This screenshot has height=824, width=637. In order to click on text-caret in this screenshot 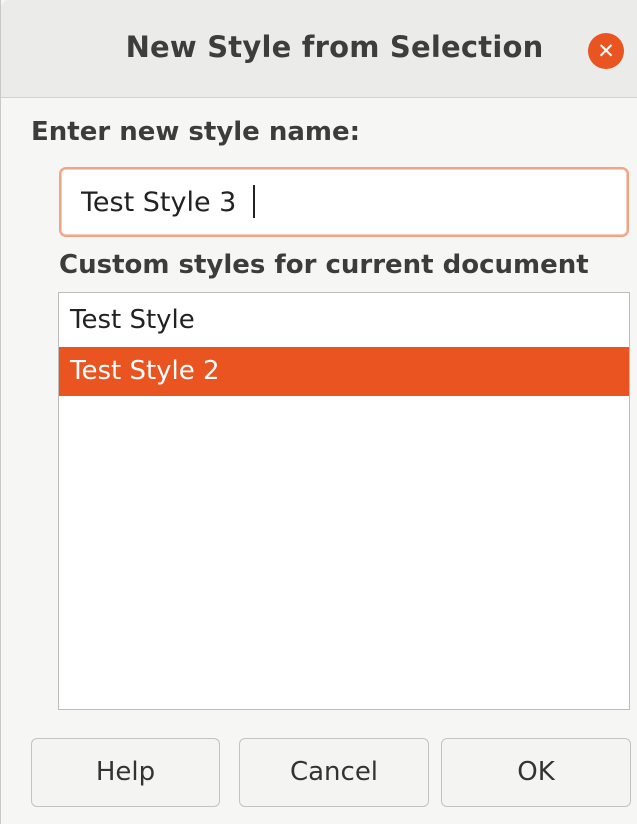, I will do `click(254, 201)`.